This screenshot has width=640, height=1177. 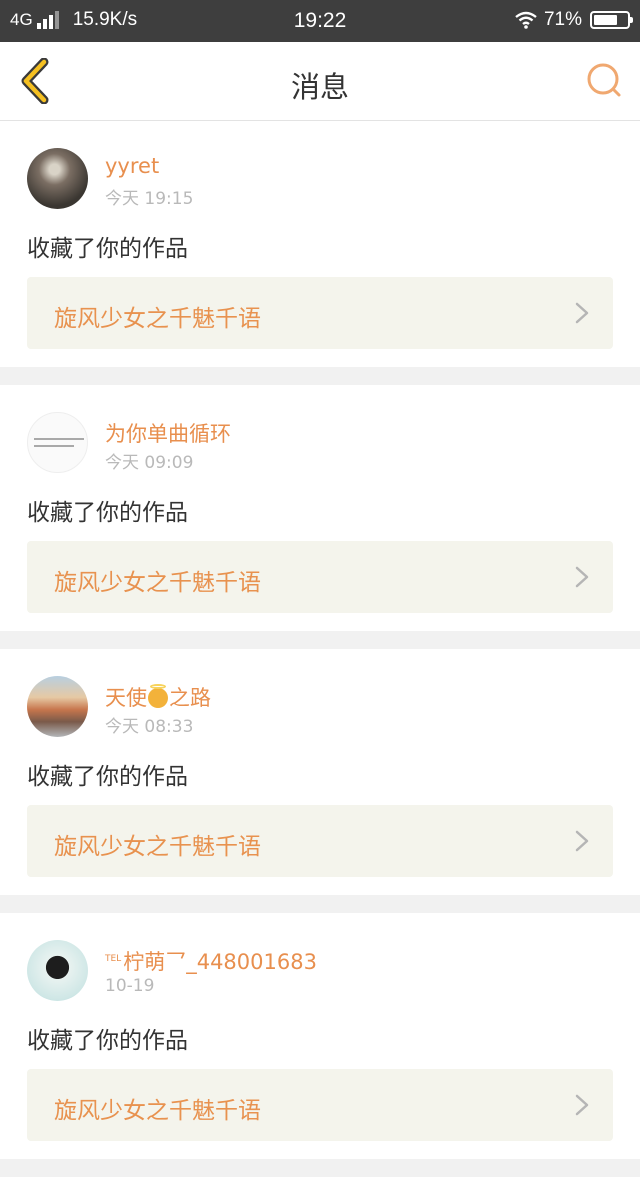 What do you see at coordinates (526, 20) in the screenshot?
I see `wifi-icon` at bounding box center [526, 20].